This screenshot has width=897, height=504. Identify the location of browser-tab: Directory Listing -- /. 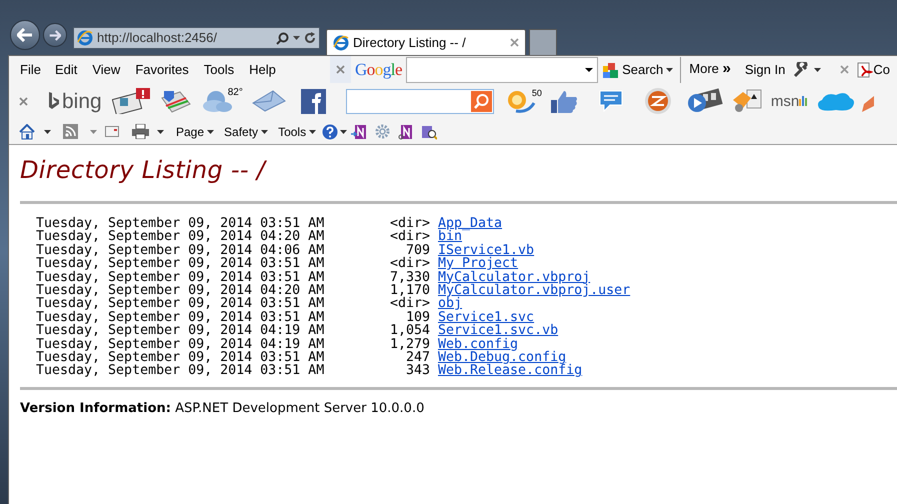
(426, 42).